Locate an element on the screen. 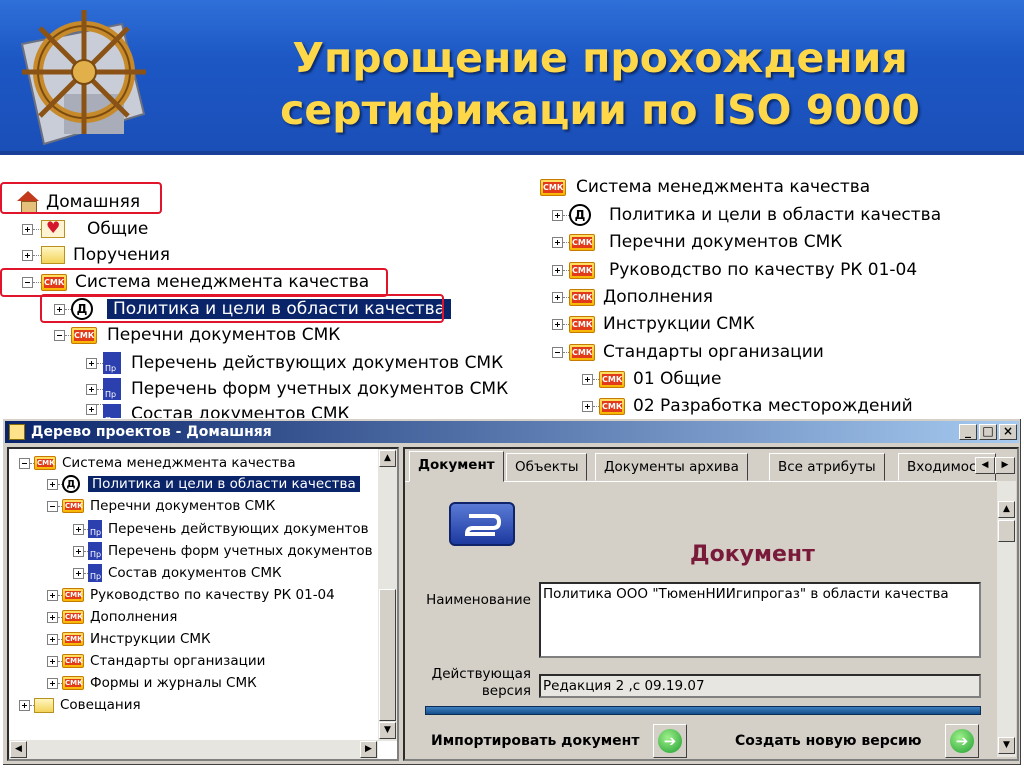 The image size is (1024, 768). tree-item-meetings: Совещания is located at coordinates (80, 705).